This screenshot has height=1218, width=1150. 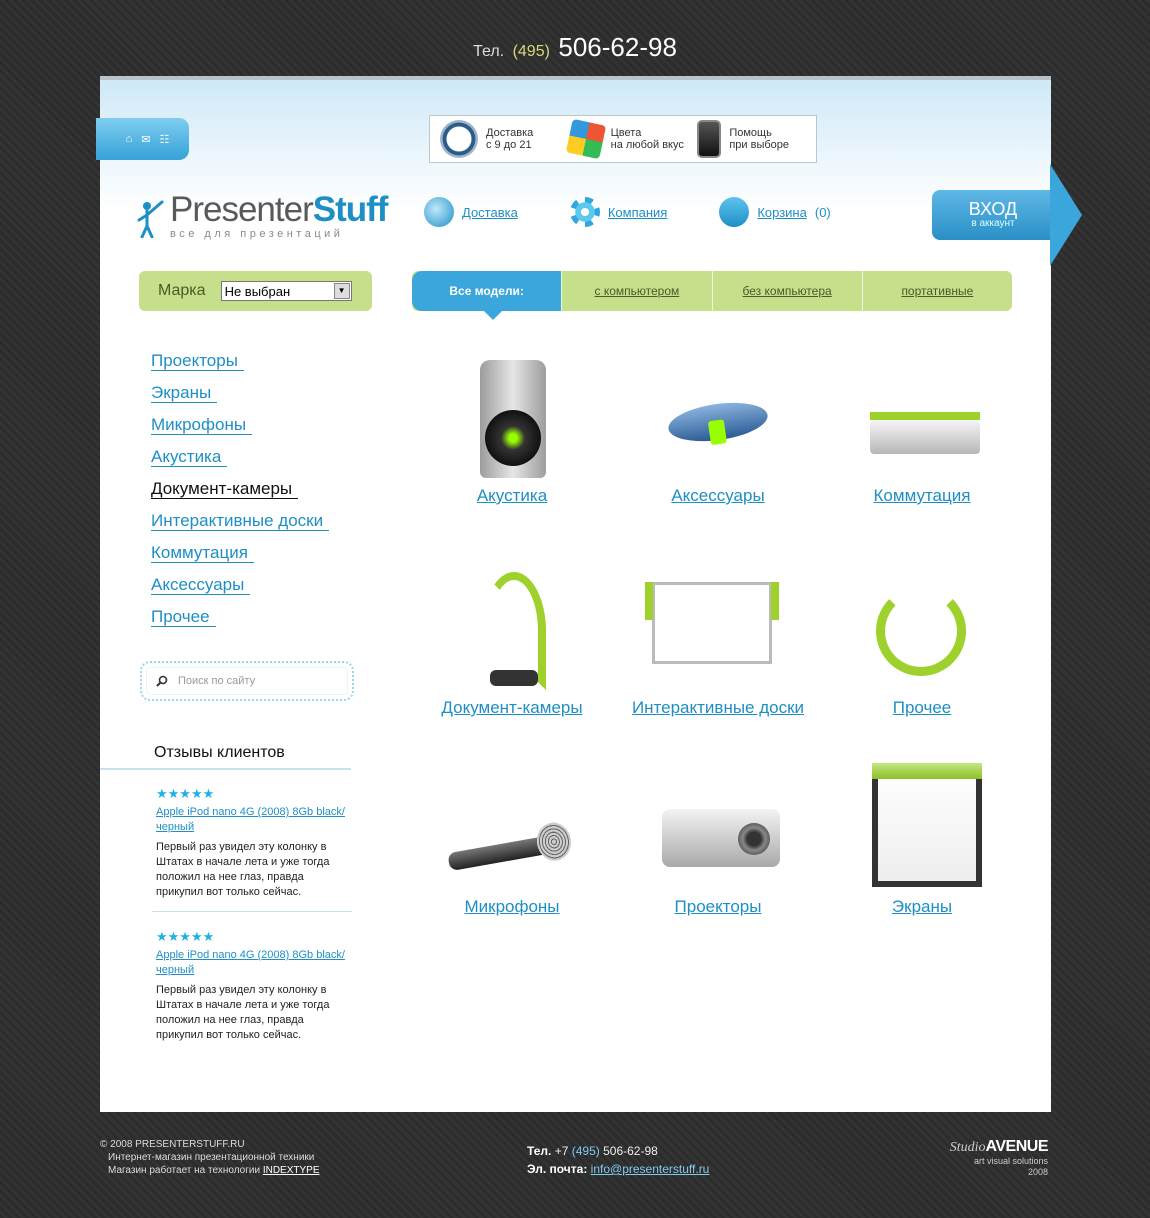 What do you see at coordinates (219, 752) in the screenshot?
I see `reviews-title: Отзывы клиентов` at bounding box center [219, 752].